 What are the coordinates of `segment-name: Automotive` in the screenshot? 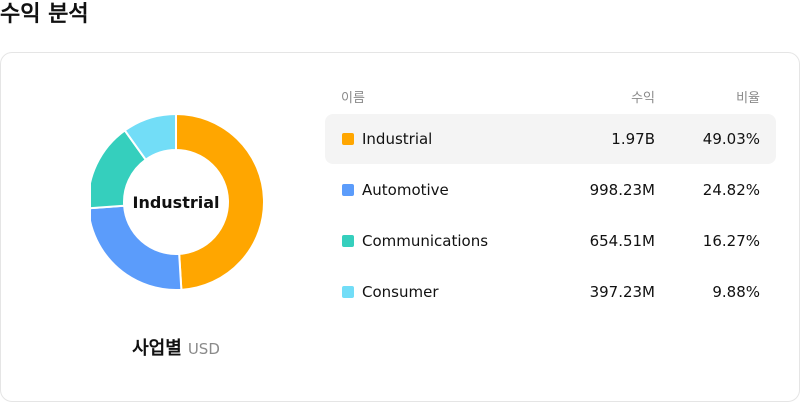 It's located at (405, 190).